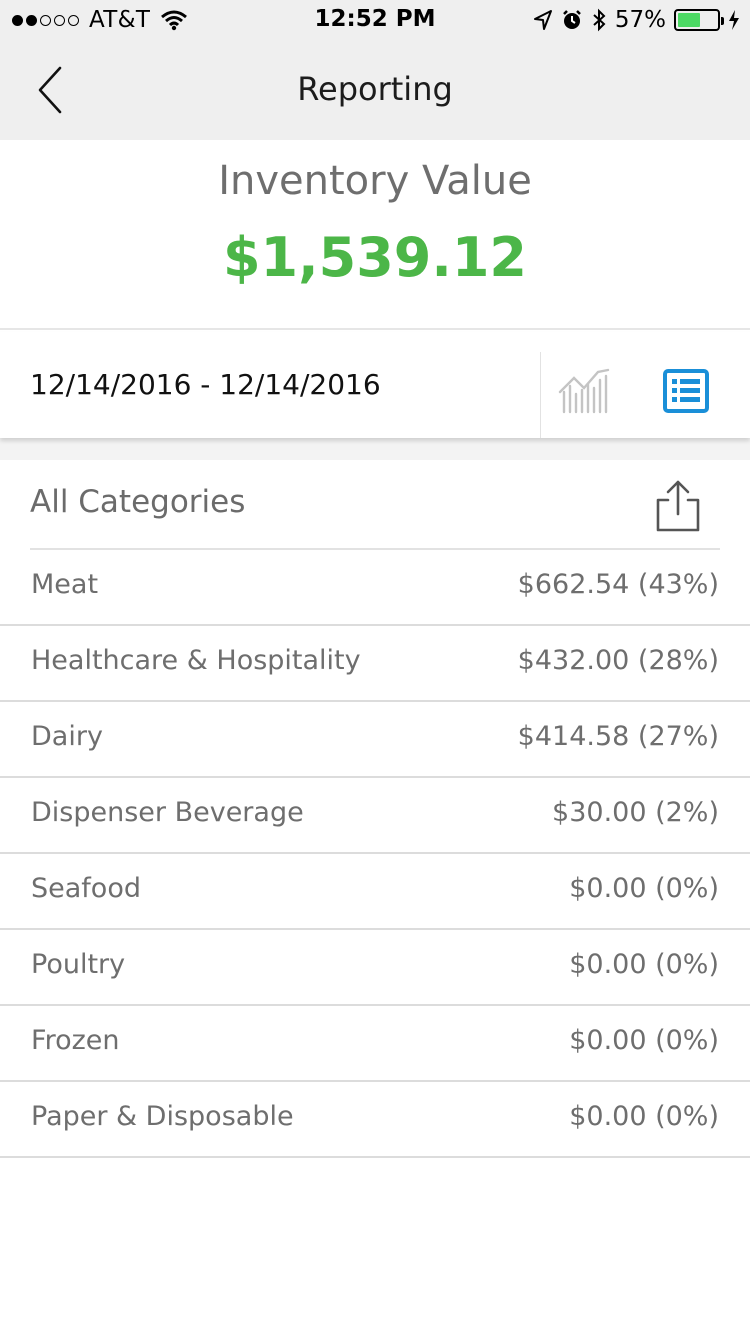 This screenshot has width=750, height=1334. Describe the element at coordinates (375, 505) in the screenshot. I see `categories-header: All Categories` at that location.